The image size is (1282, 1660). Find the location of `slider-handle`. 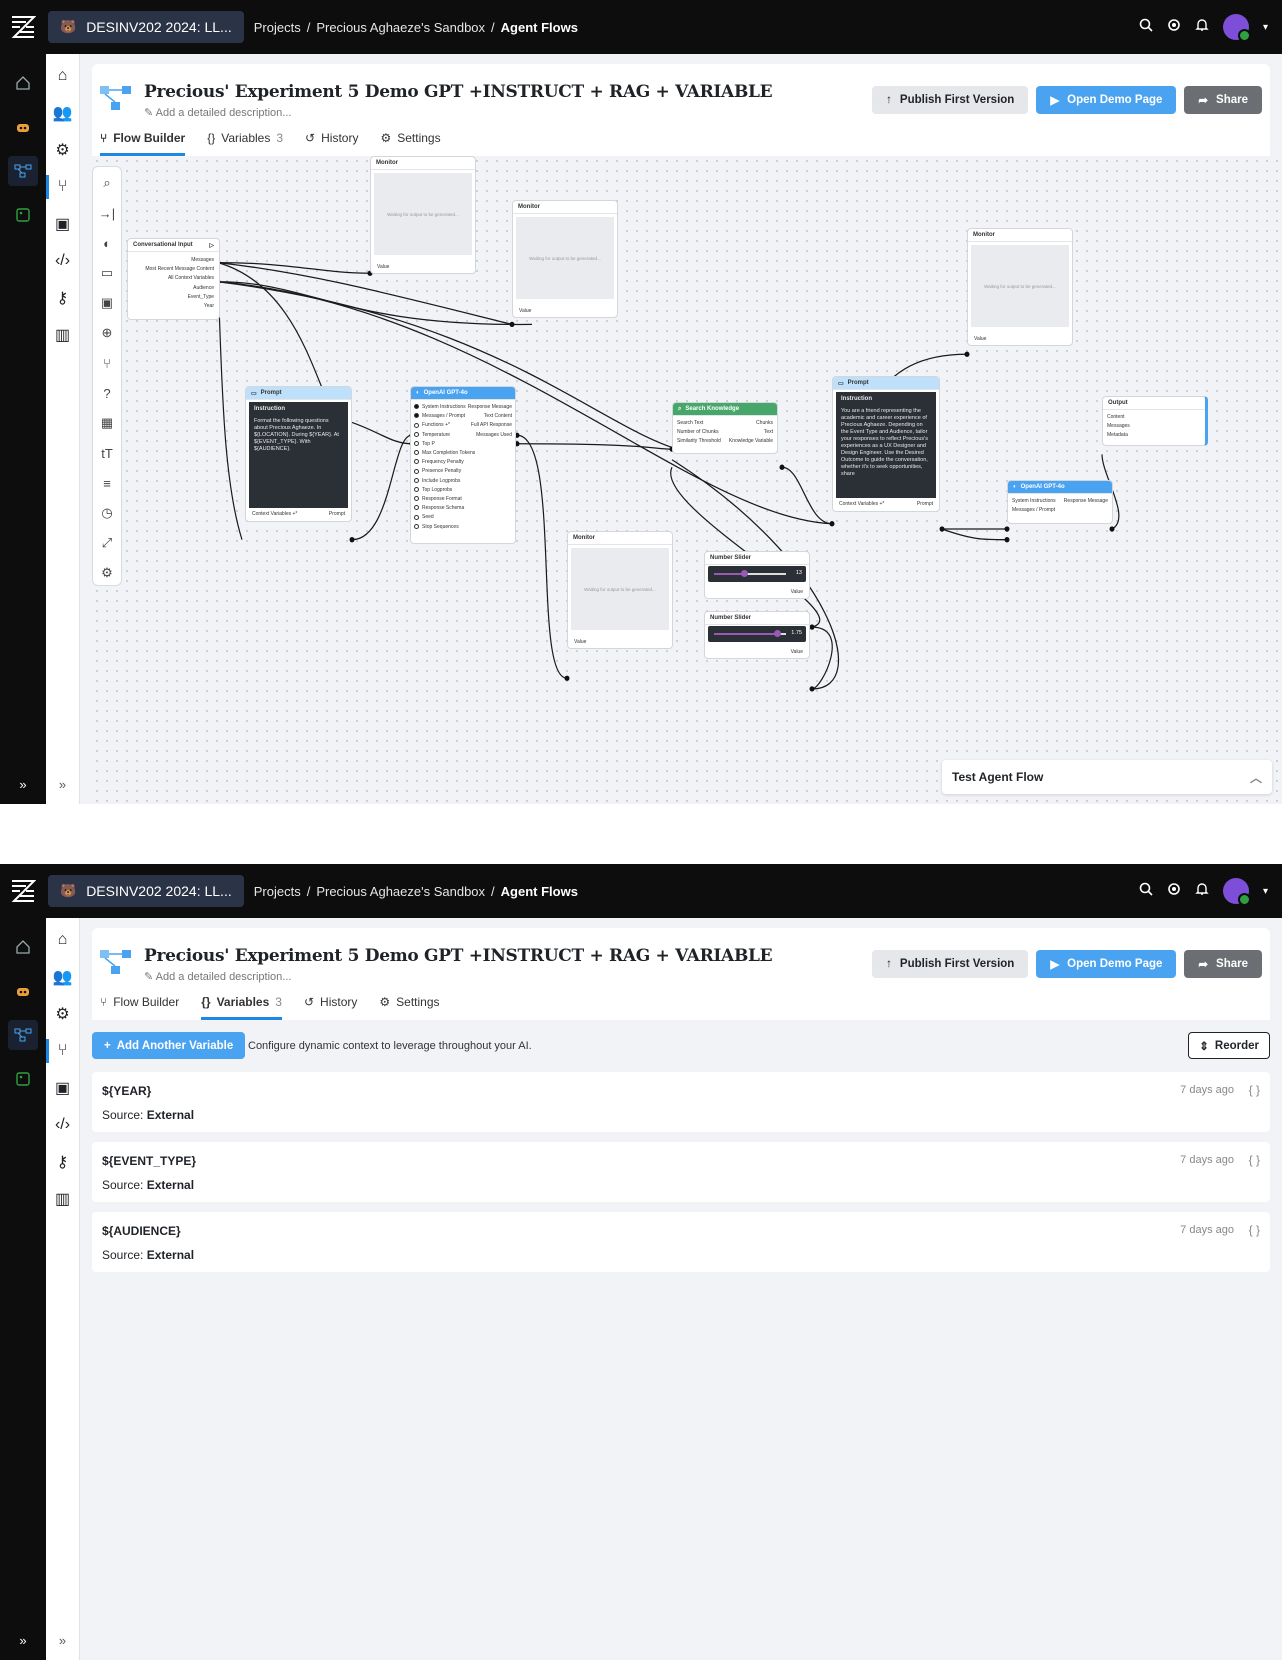

slider-handle is located at coordinates (744, 573).